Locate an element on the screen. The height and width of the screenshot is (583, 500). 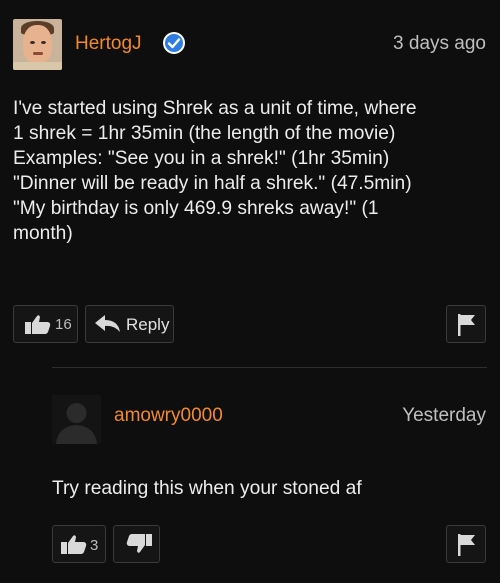
like-button: 3 is located at coordinates (79, 544).